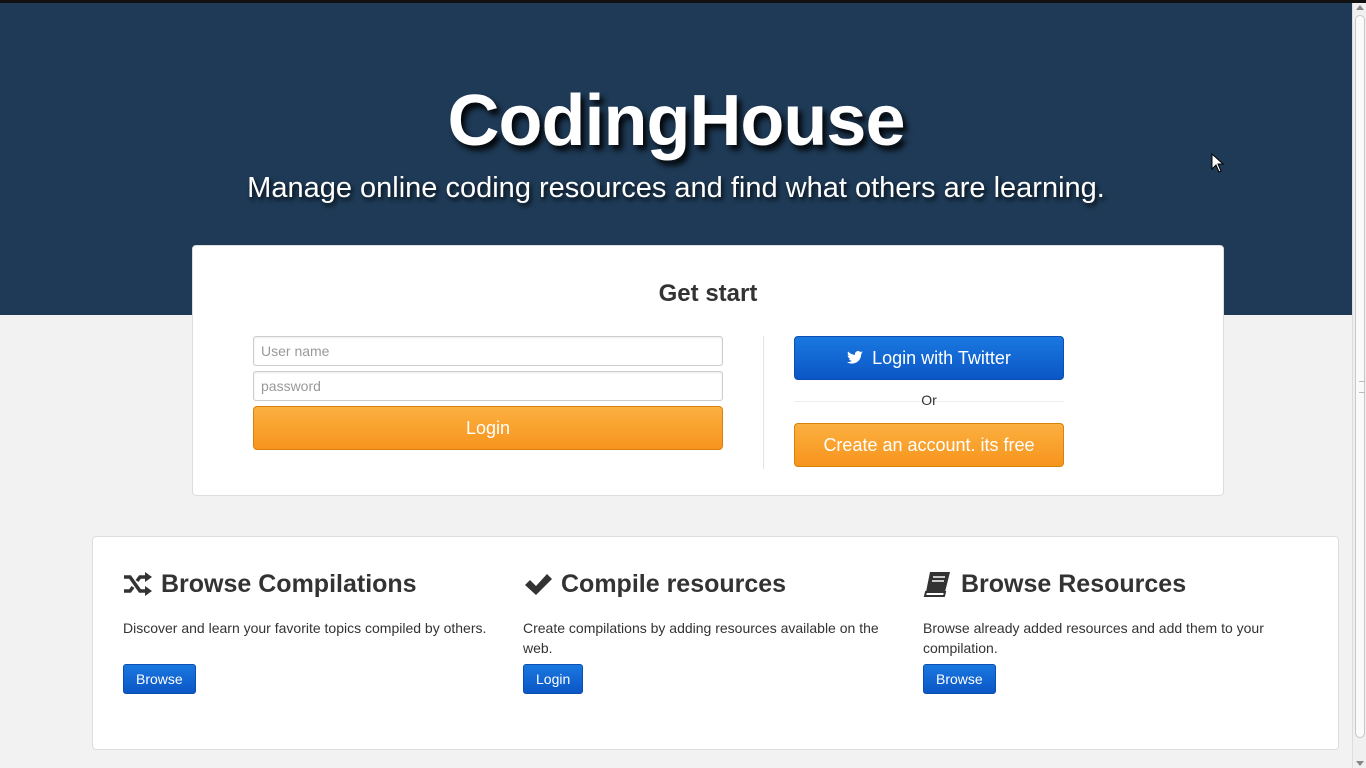  I want to click on browse-compilations-button: Browse, so click(159, 679).